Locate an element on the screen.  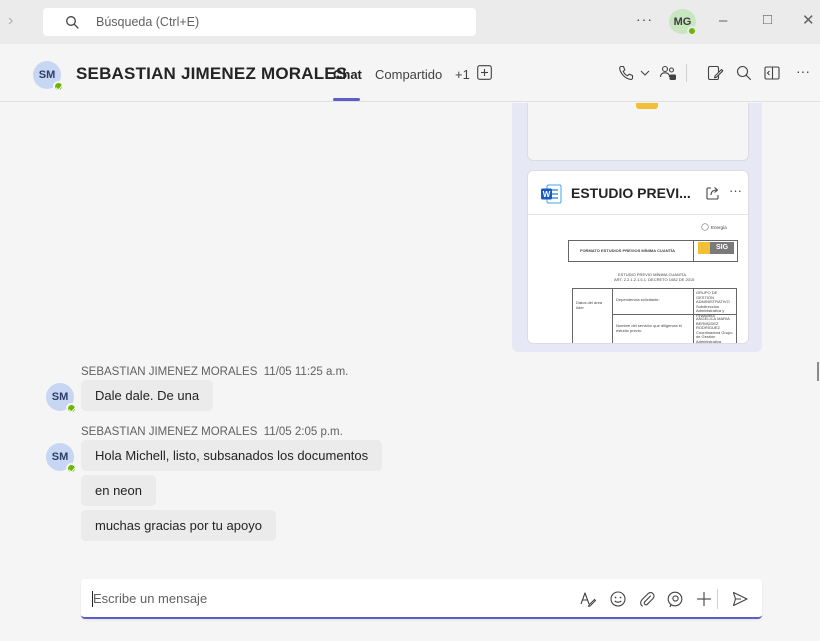
message-time: 11/05 2:05 p.m. is located at coordinates (303, 432).